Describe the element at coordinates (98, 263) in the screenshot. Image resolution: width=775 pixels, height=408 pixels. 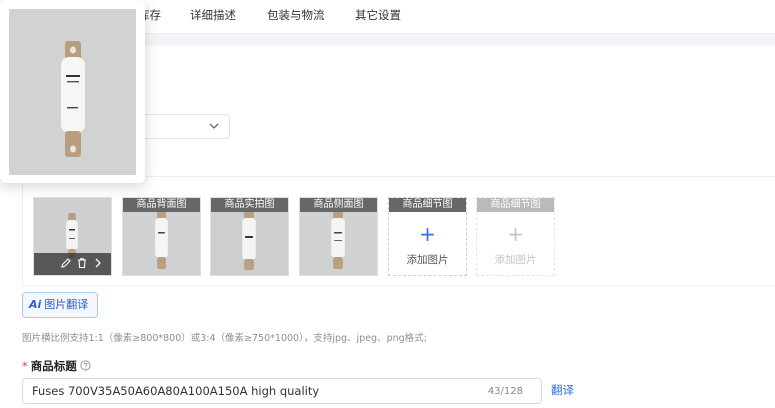
I see `chevron-right-icon` at that location.